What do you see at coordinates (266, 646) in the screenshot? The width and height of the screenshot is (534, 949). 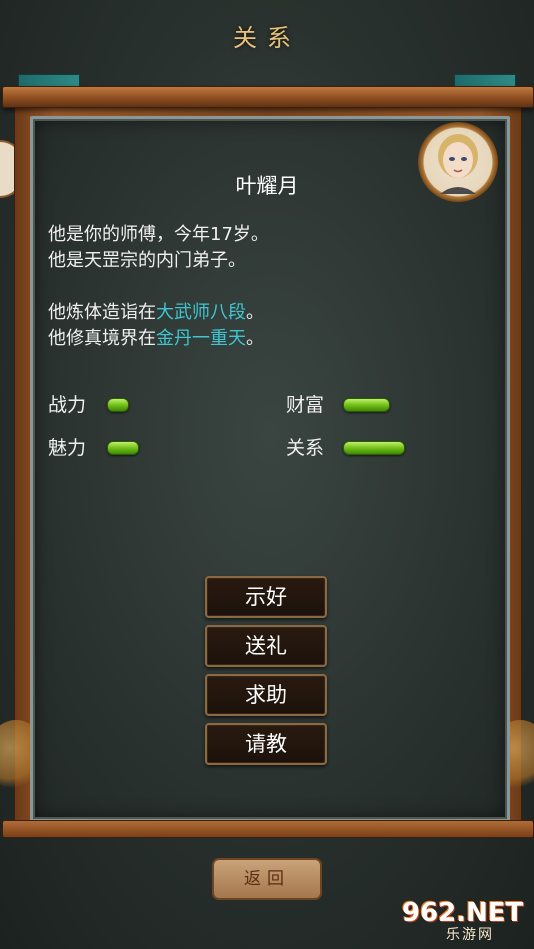 I see `give-gift-button: 送礼` at bounding box center [266, 646].